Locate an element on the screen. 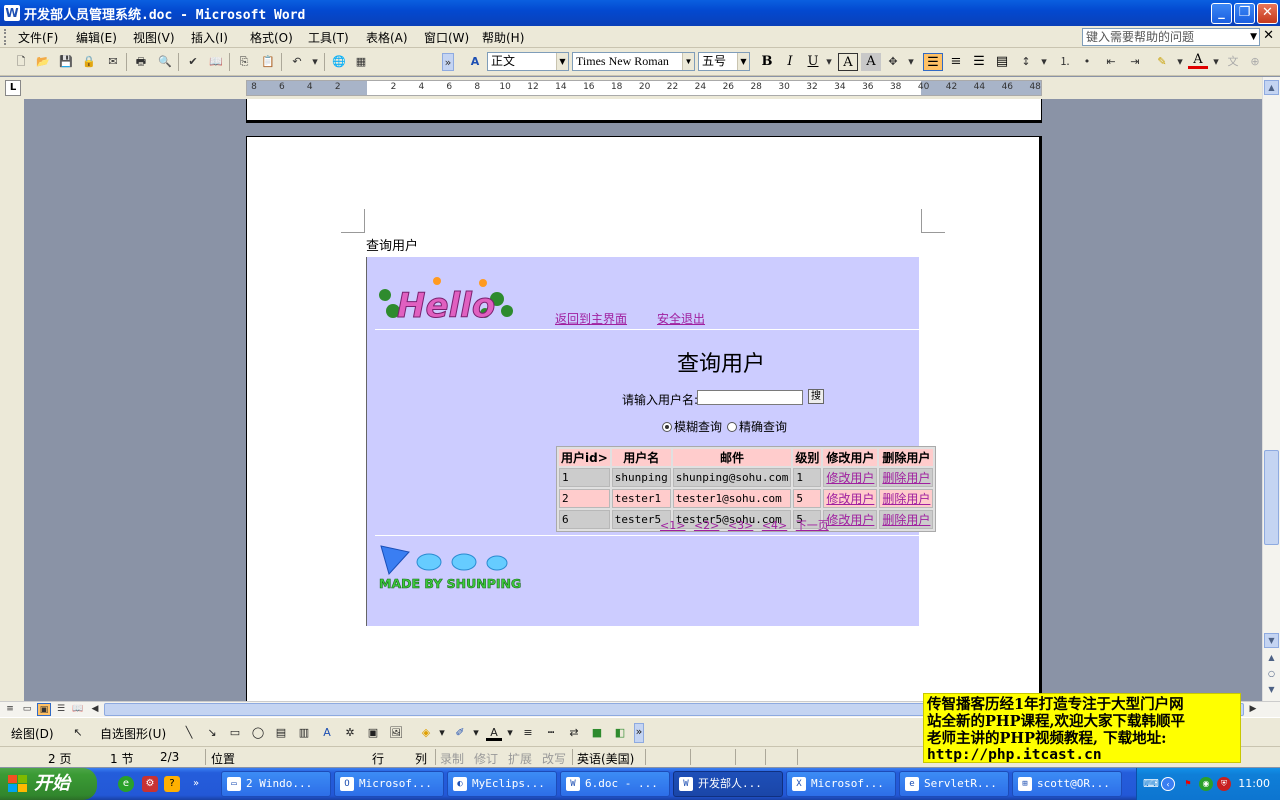 The width and height of the screenshot is (1280, 800). status-extend: 扩展 is located at coordinates (520, 758).